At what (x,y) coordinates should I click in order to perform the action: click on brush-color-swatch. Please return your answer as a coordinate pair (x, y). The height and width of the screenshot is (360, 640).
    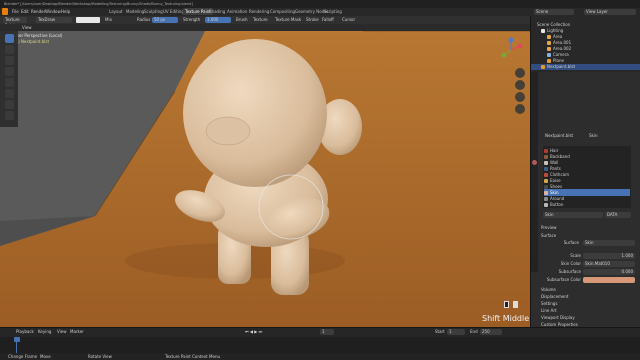
    Looking at the image, I should click on (88, 20).